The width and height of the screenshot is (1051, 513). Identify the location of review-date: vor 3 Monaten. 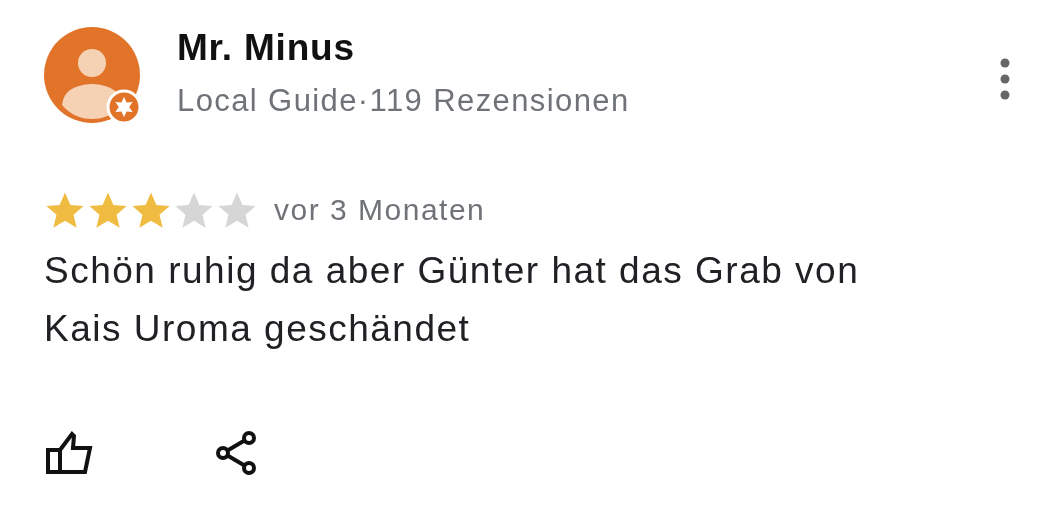
(380, 210).